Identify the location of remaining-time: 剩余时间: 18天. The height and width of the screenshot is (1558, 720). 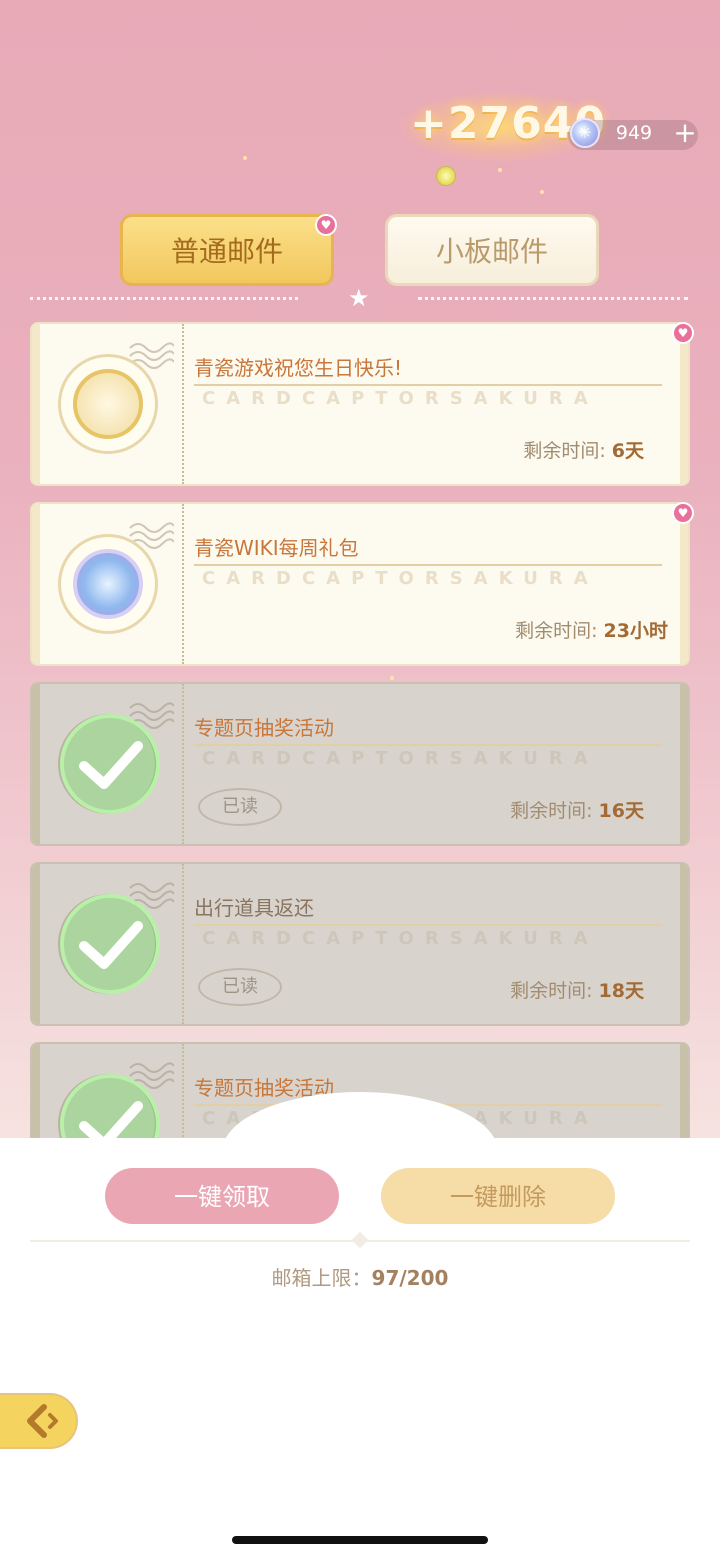
(577, 989).